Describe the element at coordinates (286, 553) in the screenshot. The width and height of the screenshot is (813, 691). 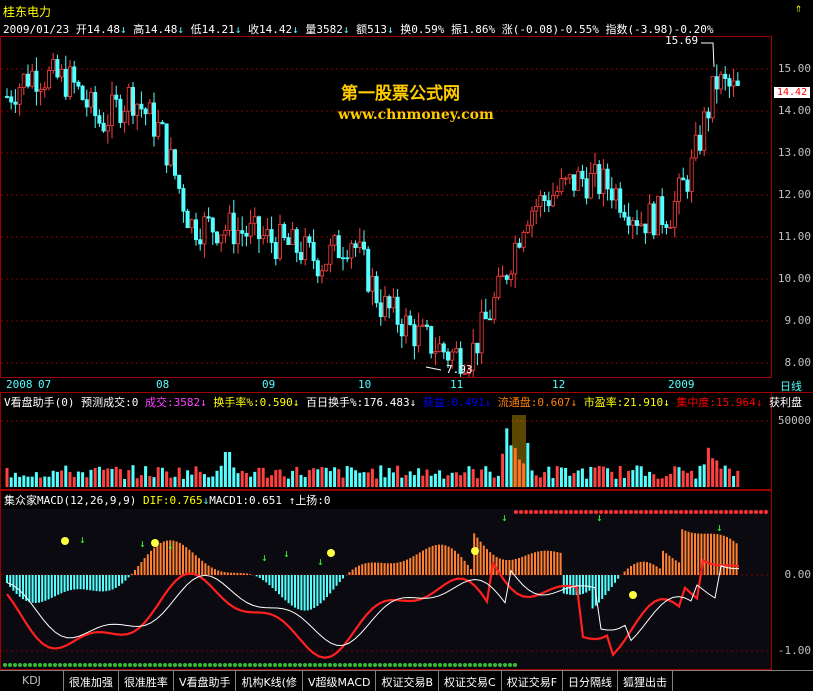
I see `arrow-down-icon: ↓` at that location.